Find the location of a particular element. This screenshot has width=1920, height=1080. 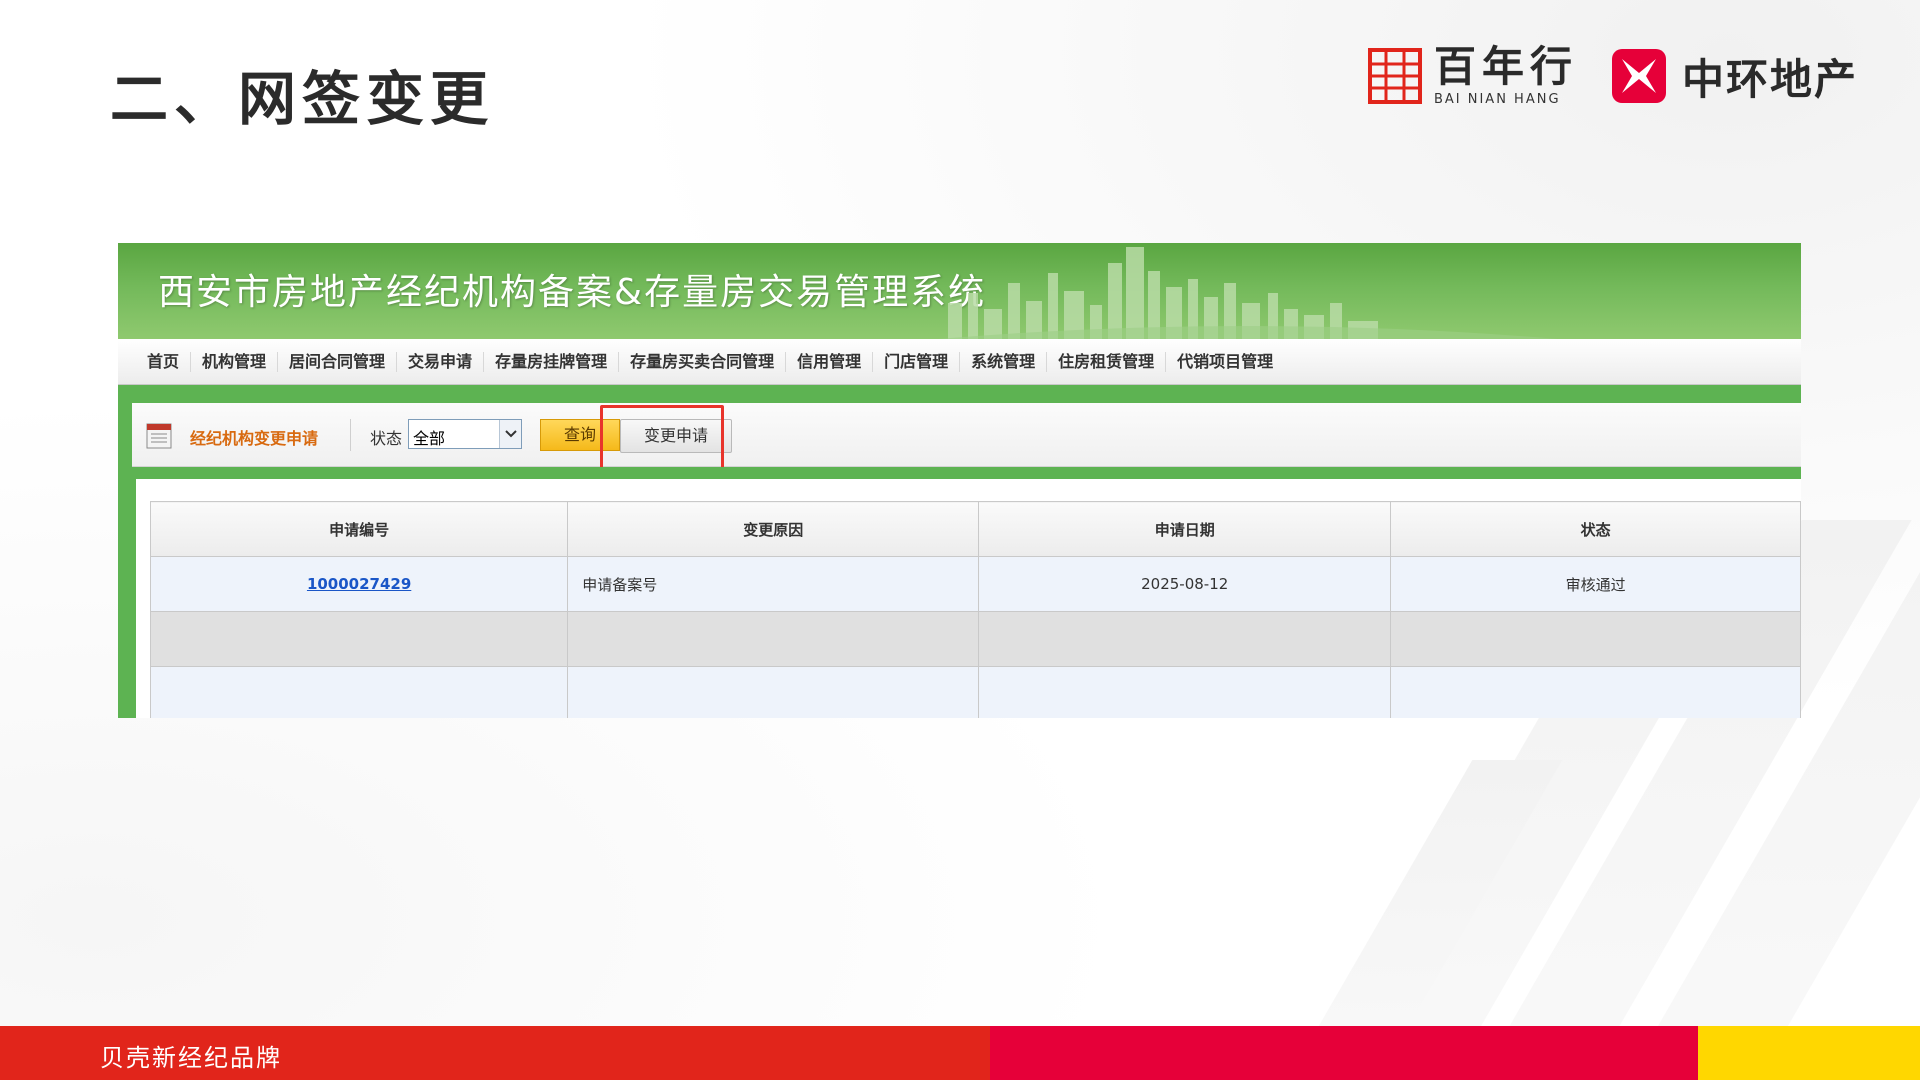

nav-item-brokerage-contract: 居间合同管理 is located at coordinates (338, 361).